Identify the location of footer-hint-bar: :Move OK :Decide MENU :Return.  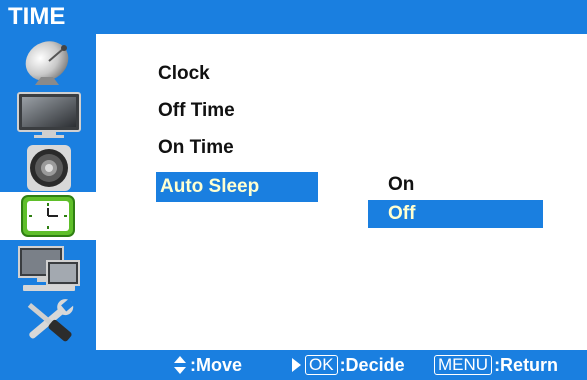
(293, 365).